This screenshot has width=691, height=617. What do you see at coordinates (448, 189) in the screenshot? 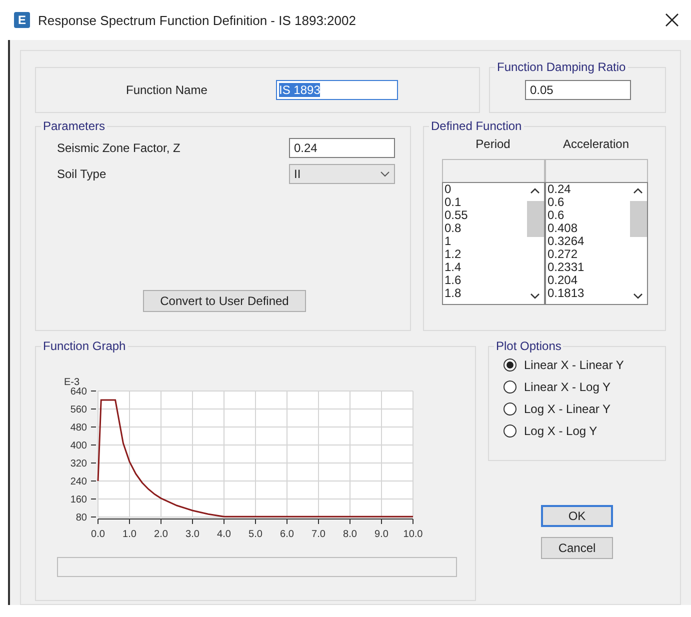
I see `list-item: 0` at bounding box center [448, 189].